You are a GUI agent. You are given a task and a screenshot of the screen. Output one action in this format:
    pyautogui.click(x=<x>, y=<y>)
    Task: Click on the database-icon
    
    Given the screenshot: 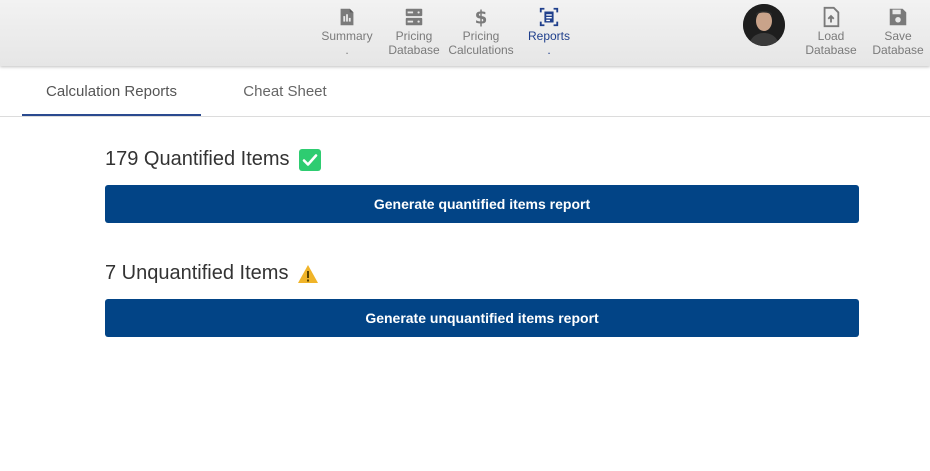 What is the action you would take?
    pyautogui.click(x=414, y=17)
    